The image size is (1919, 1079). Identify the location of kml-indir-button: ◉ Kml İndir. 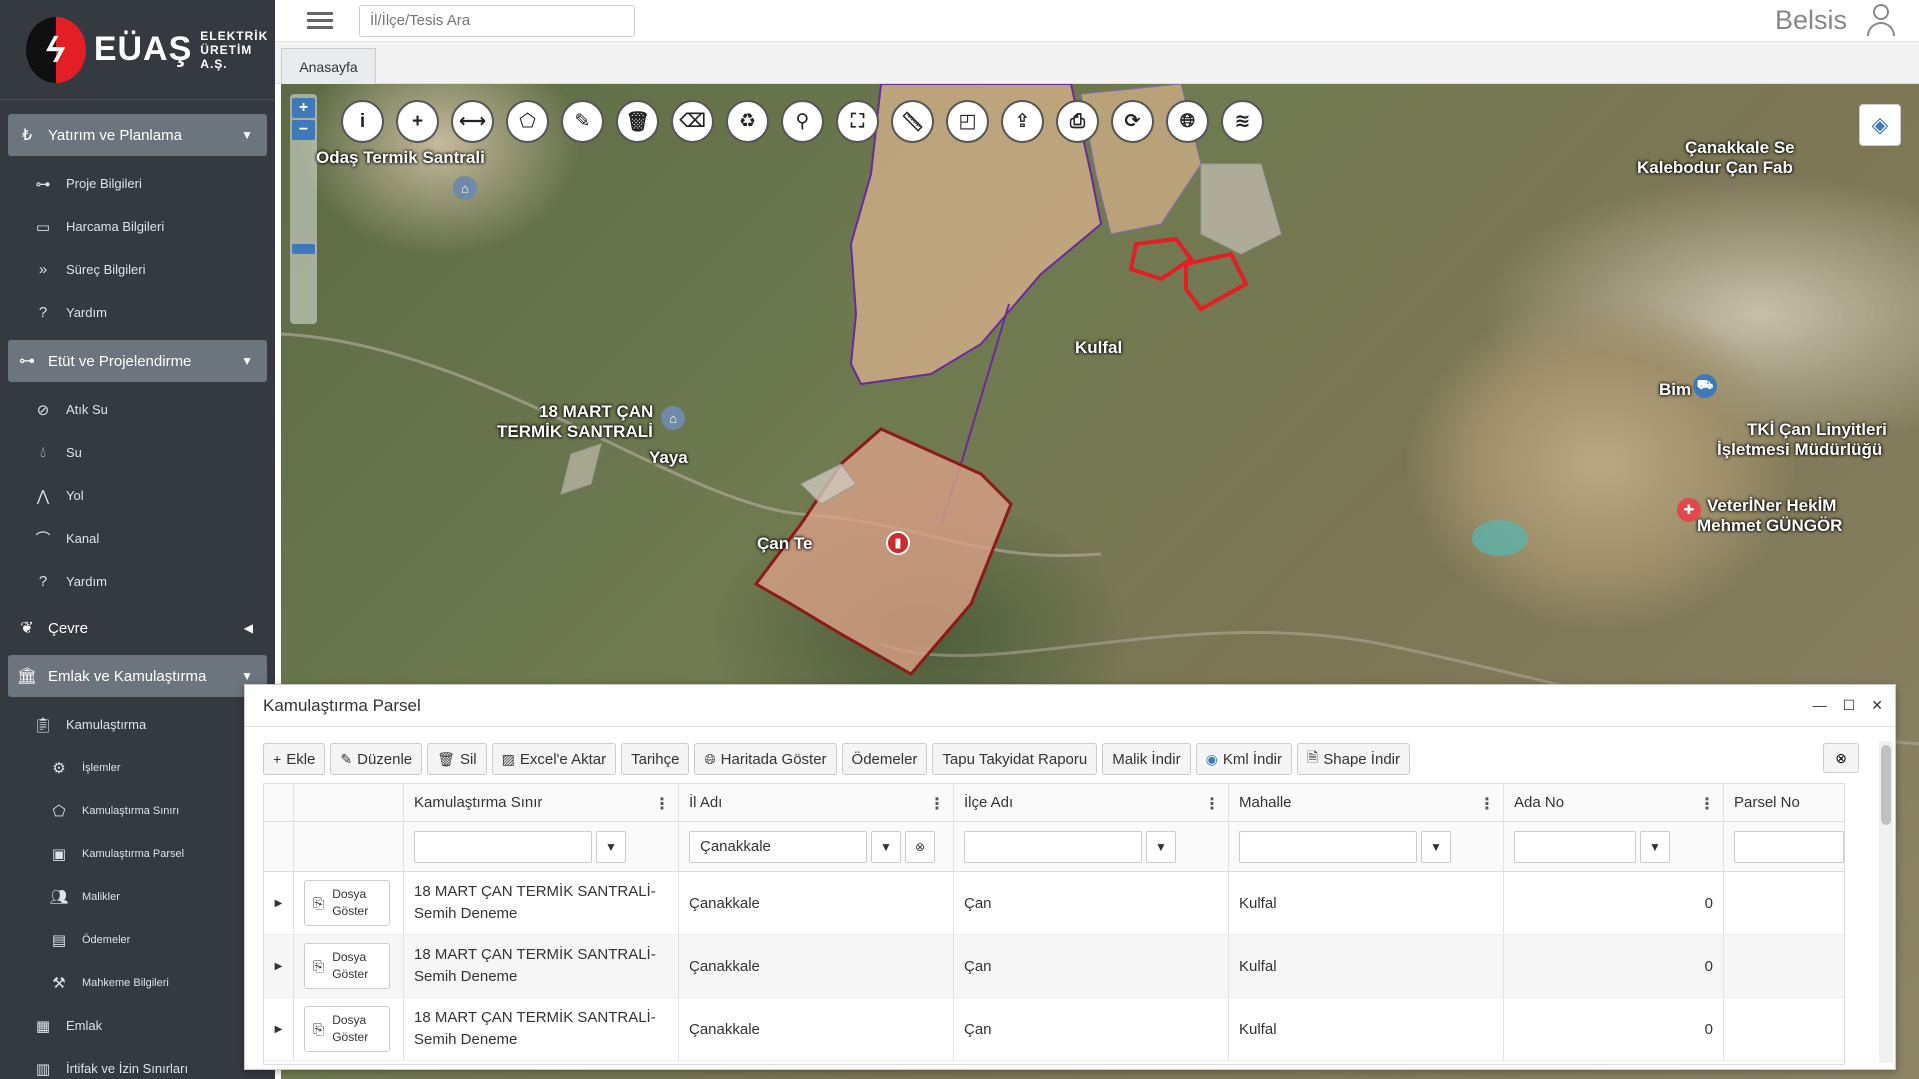
(1243, 759).